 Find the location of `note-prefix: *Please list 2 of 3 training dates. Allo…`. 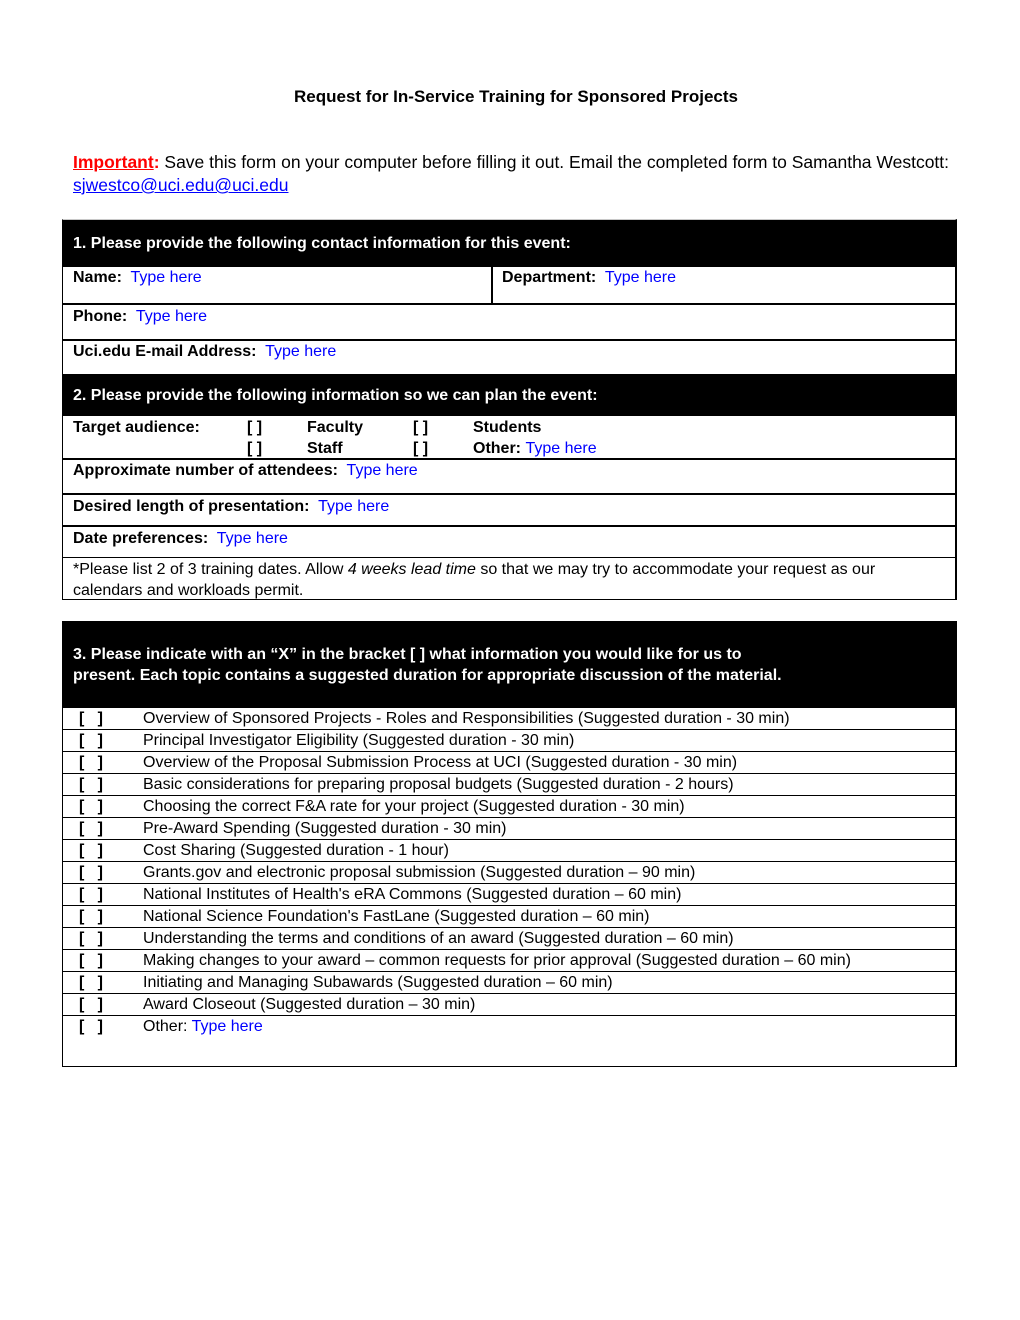

note-prefix: *Please list 2 of 3 training dates. Allo… is located at coordinates (210, 569).